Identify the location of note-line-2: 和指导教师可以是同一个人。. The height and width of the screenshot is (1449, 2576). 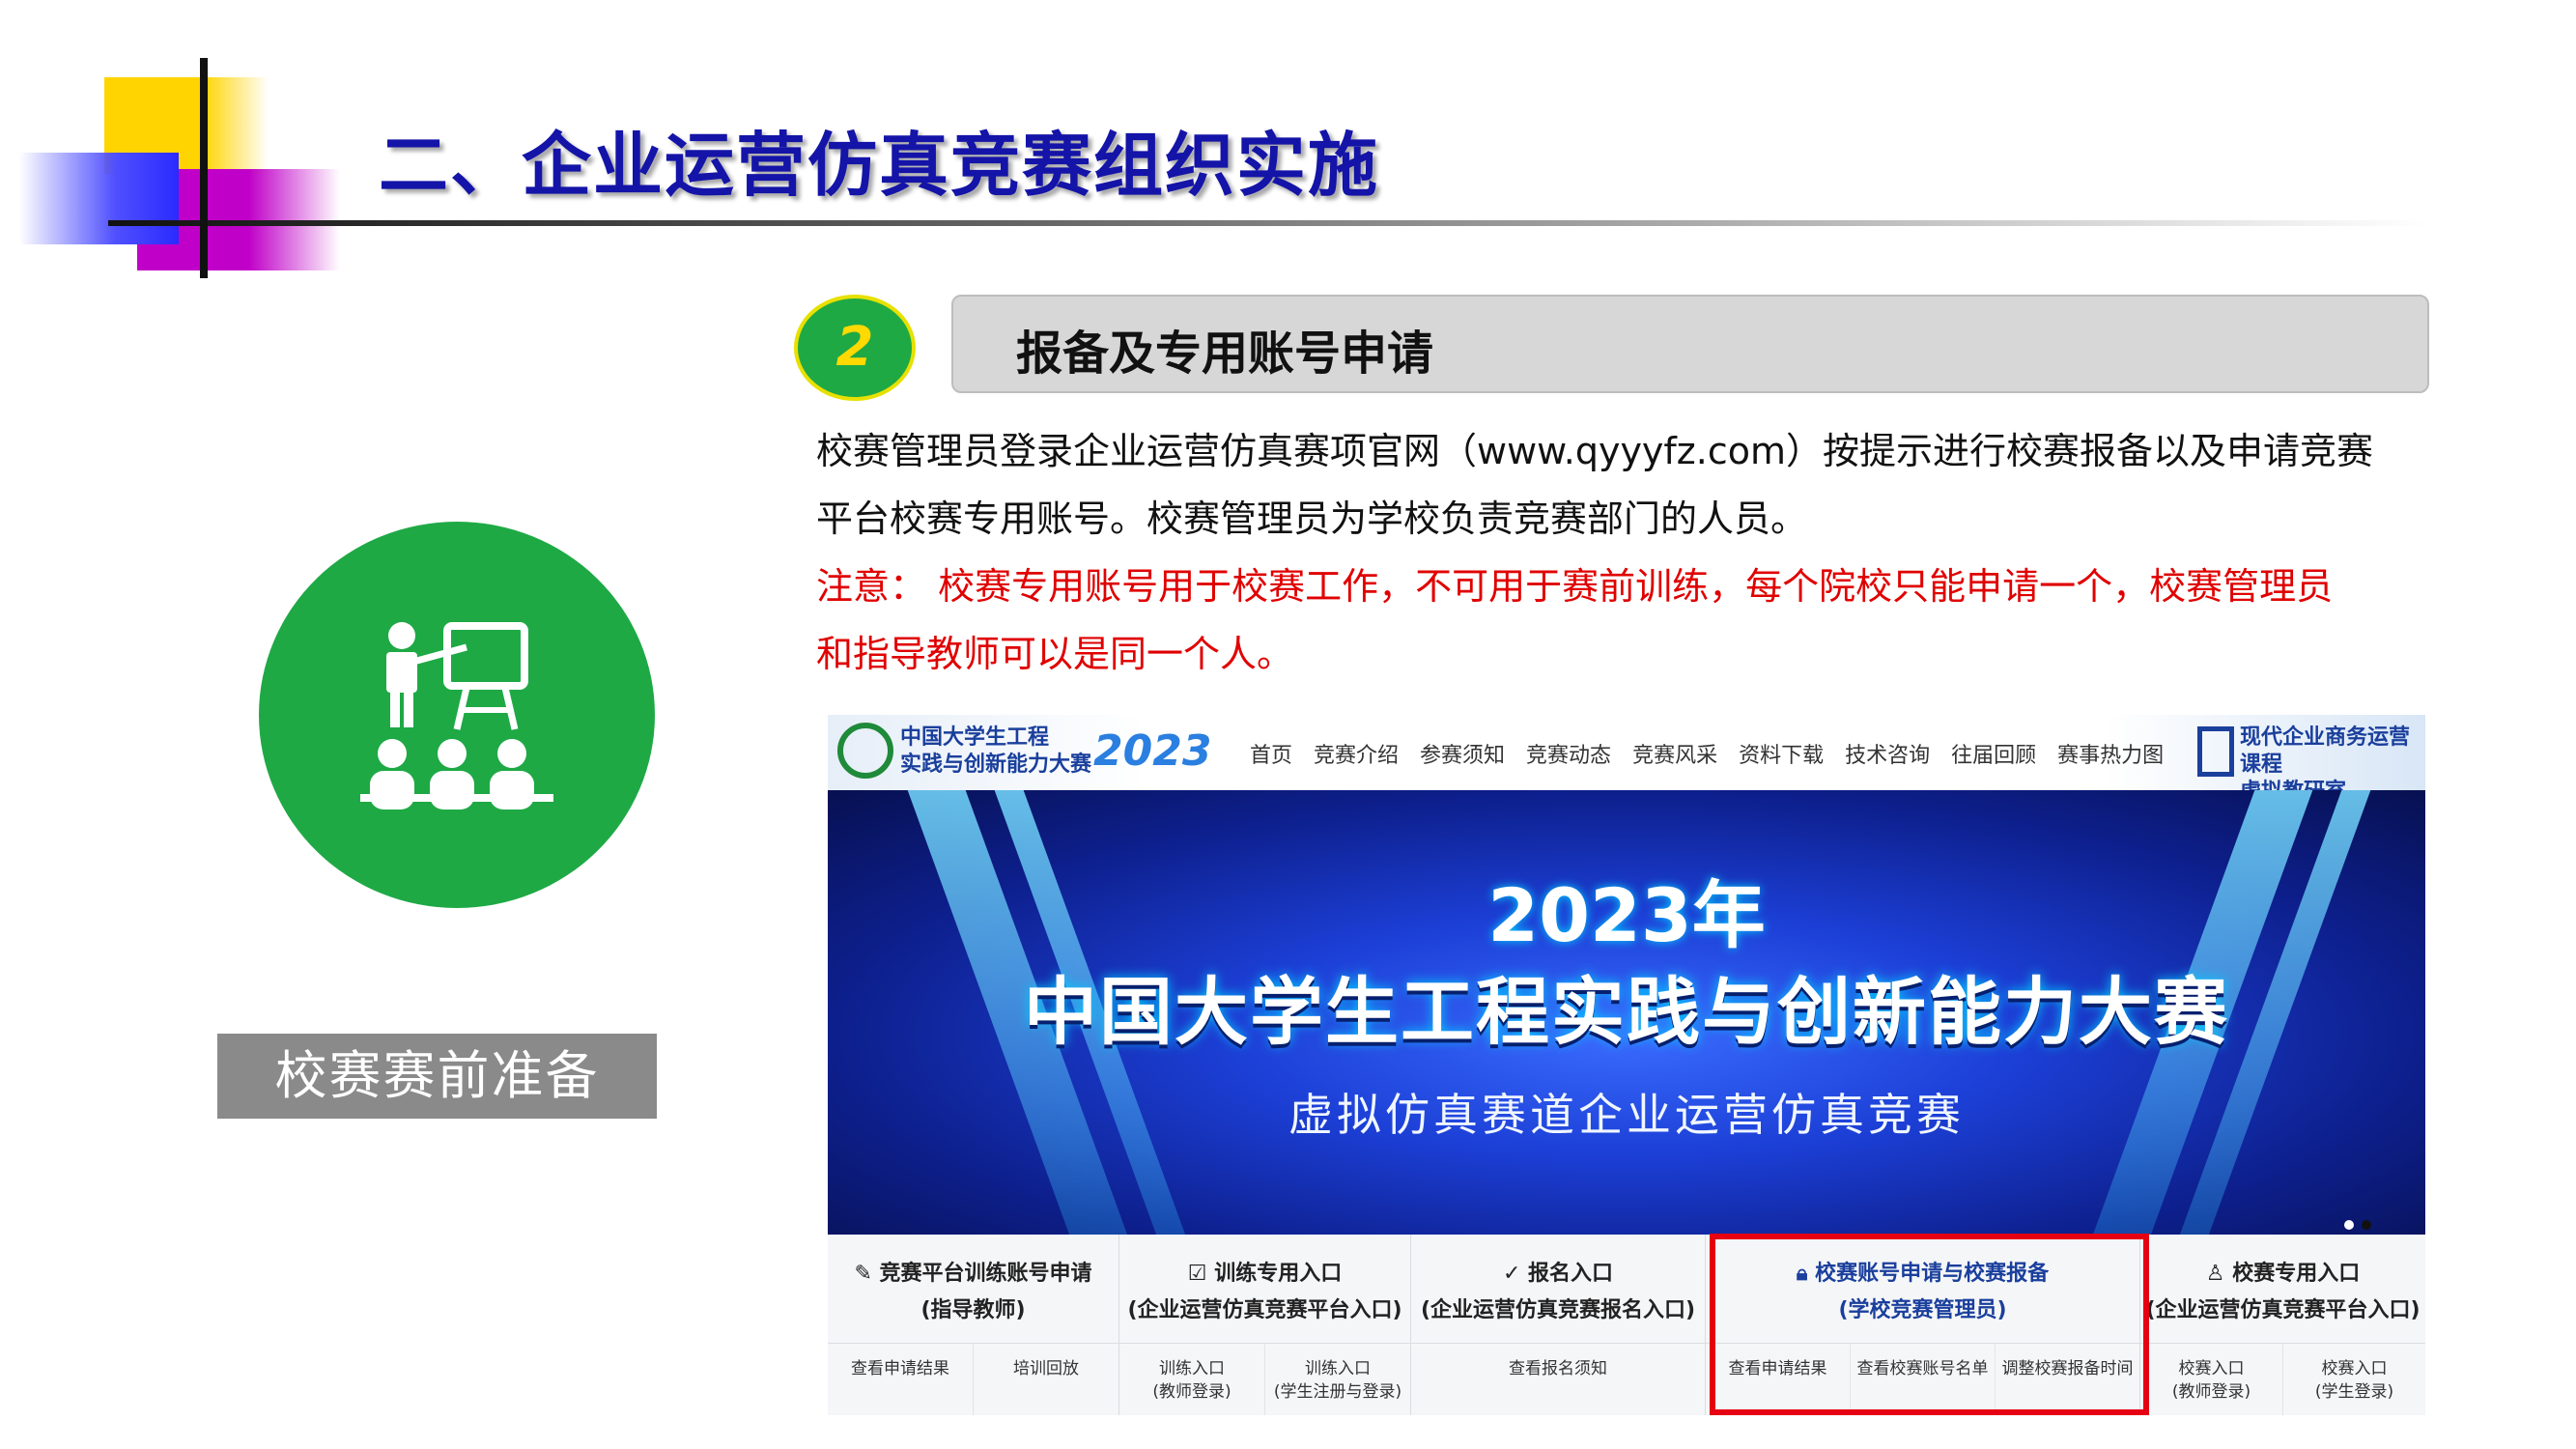
(1055, 654).